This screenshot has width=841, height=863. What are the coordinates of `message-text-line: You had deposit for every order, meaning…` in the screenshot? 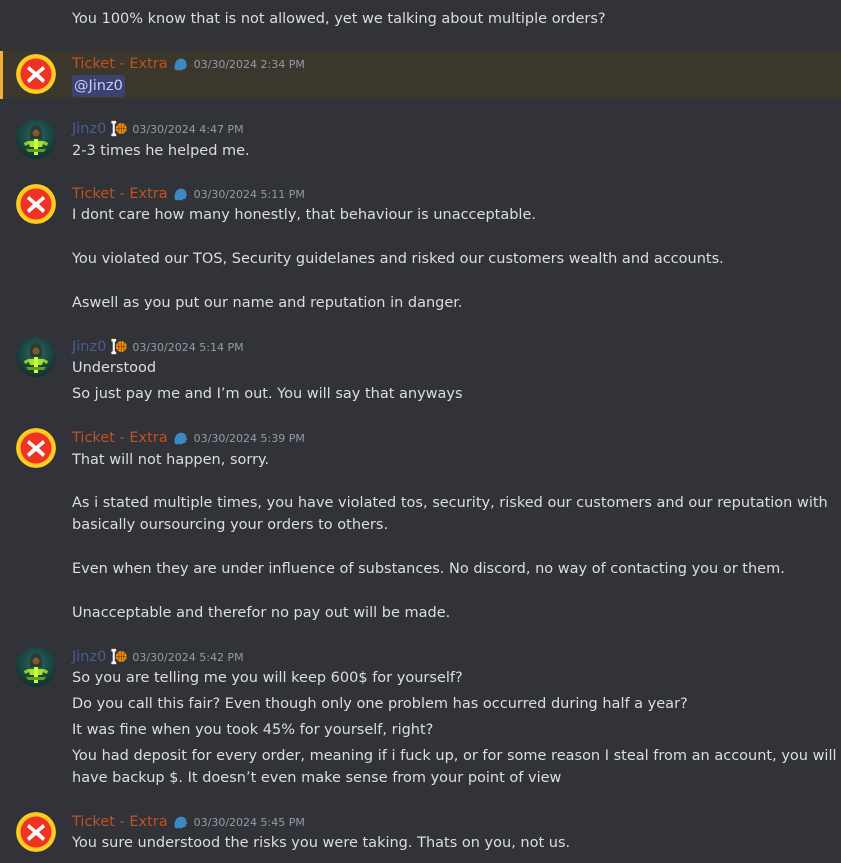 It's located at (454, 756).